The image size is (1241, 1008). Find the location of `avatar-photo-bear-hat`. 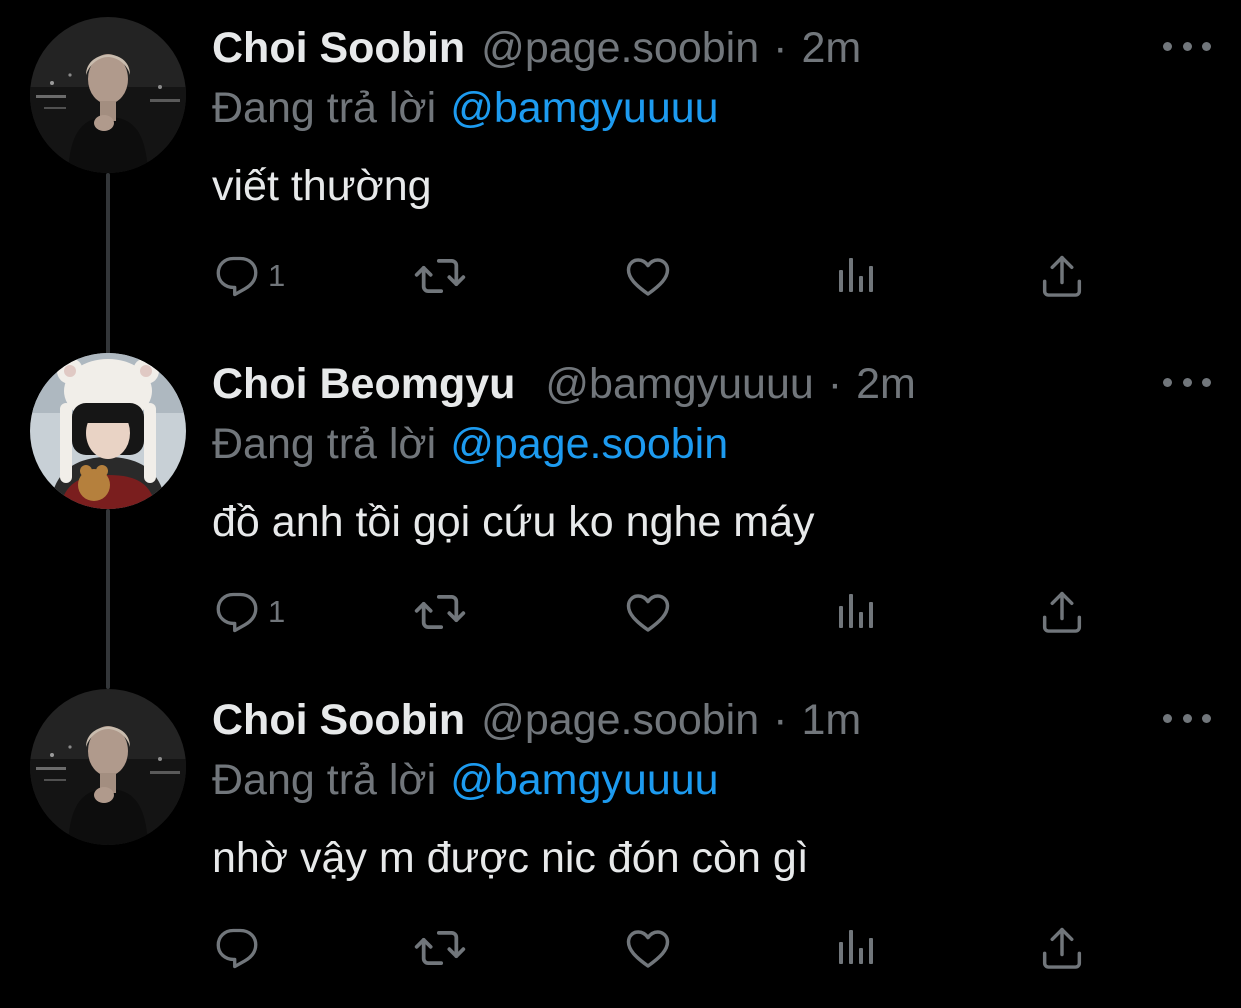

avatar-photo-bear-hat is located at coordinates (108, 431).